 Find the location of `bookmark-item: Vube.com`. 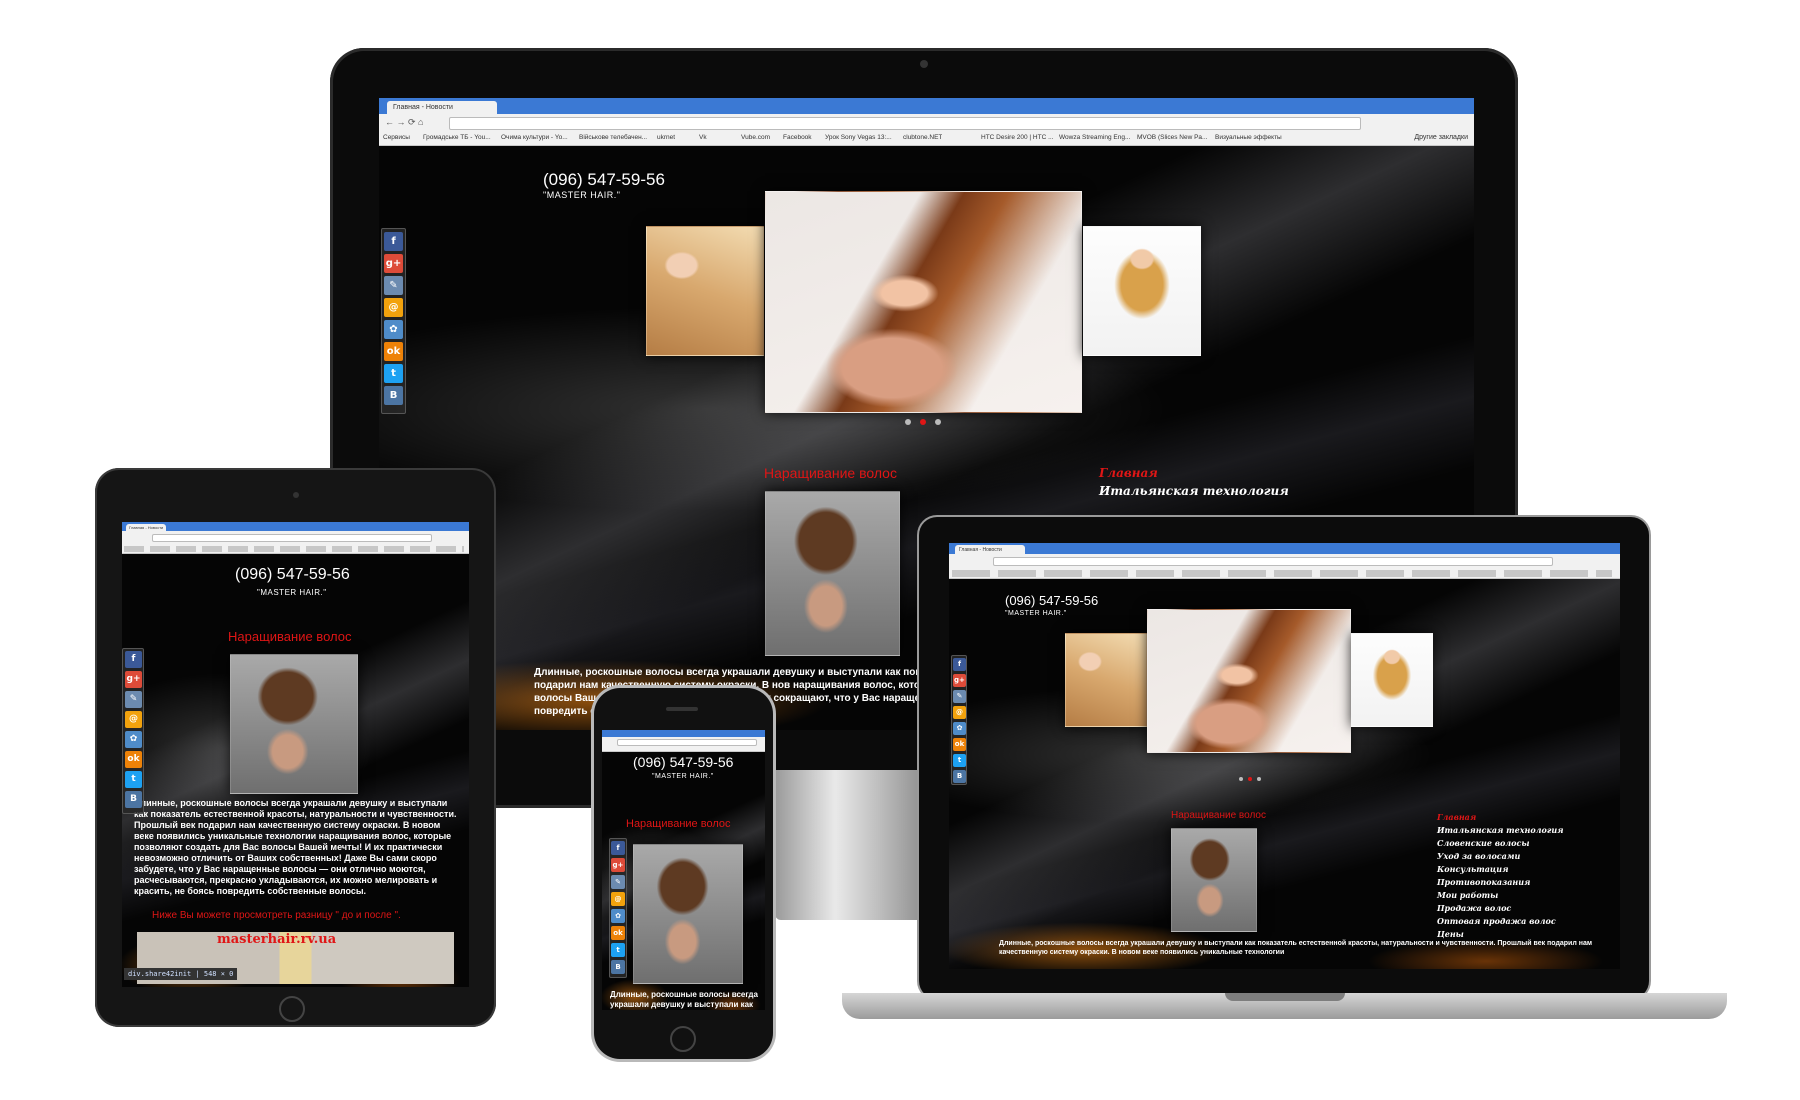

bookmark-item: Vube.com is located at coordinates (755, 137).